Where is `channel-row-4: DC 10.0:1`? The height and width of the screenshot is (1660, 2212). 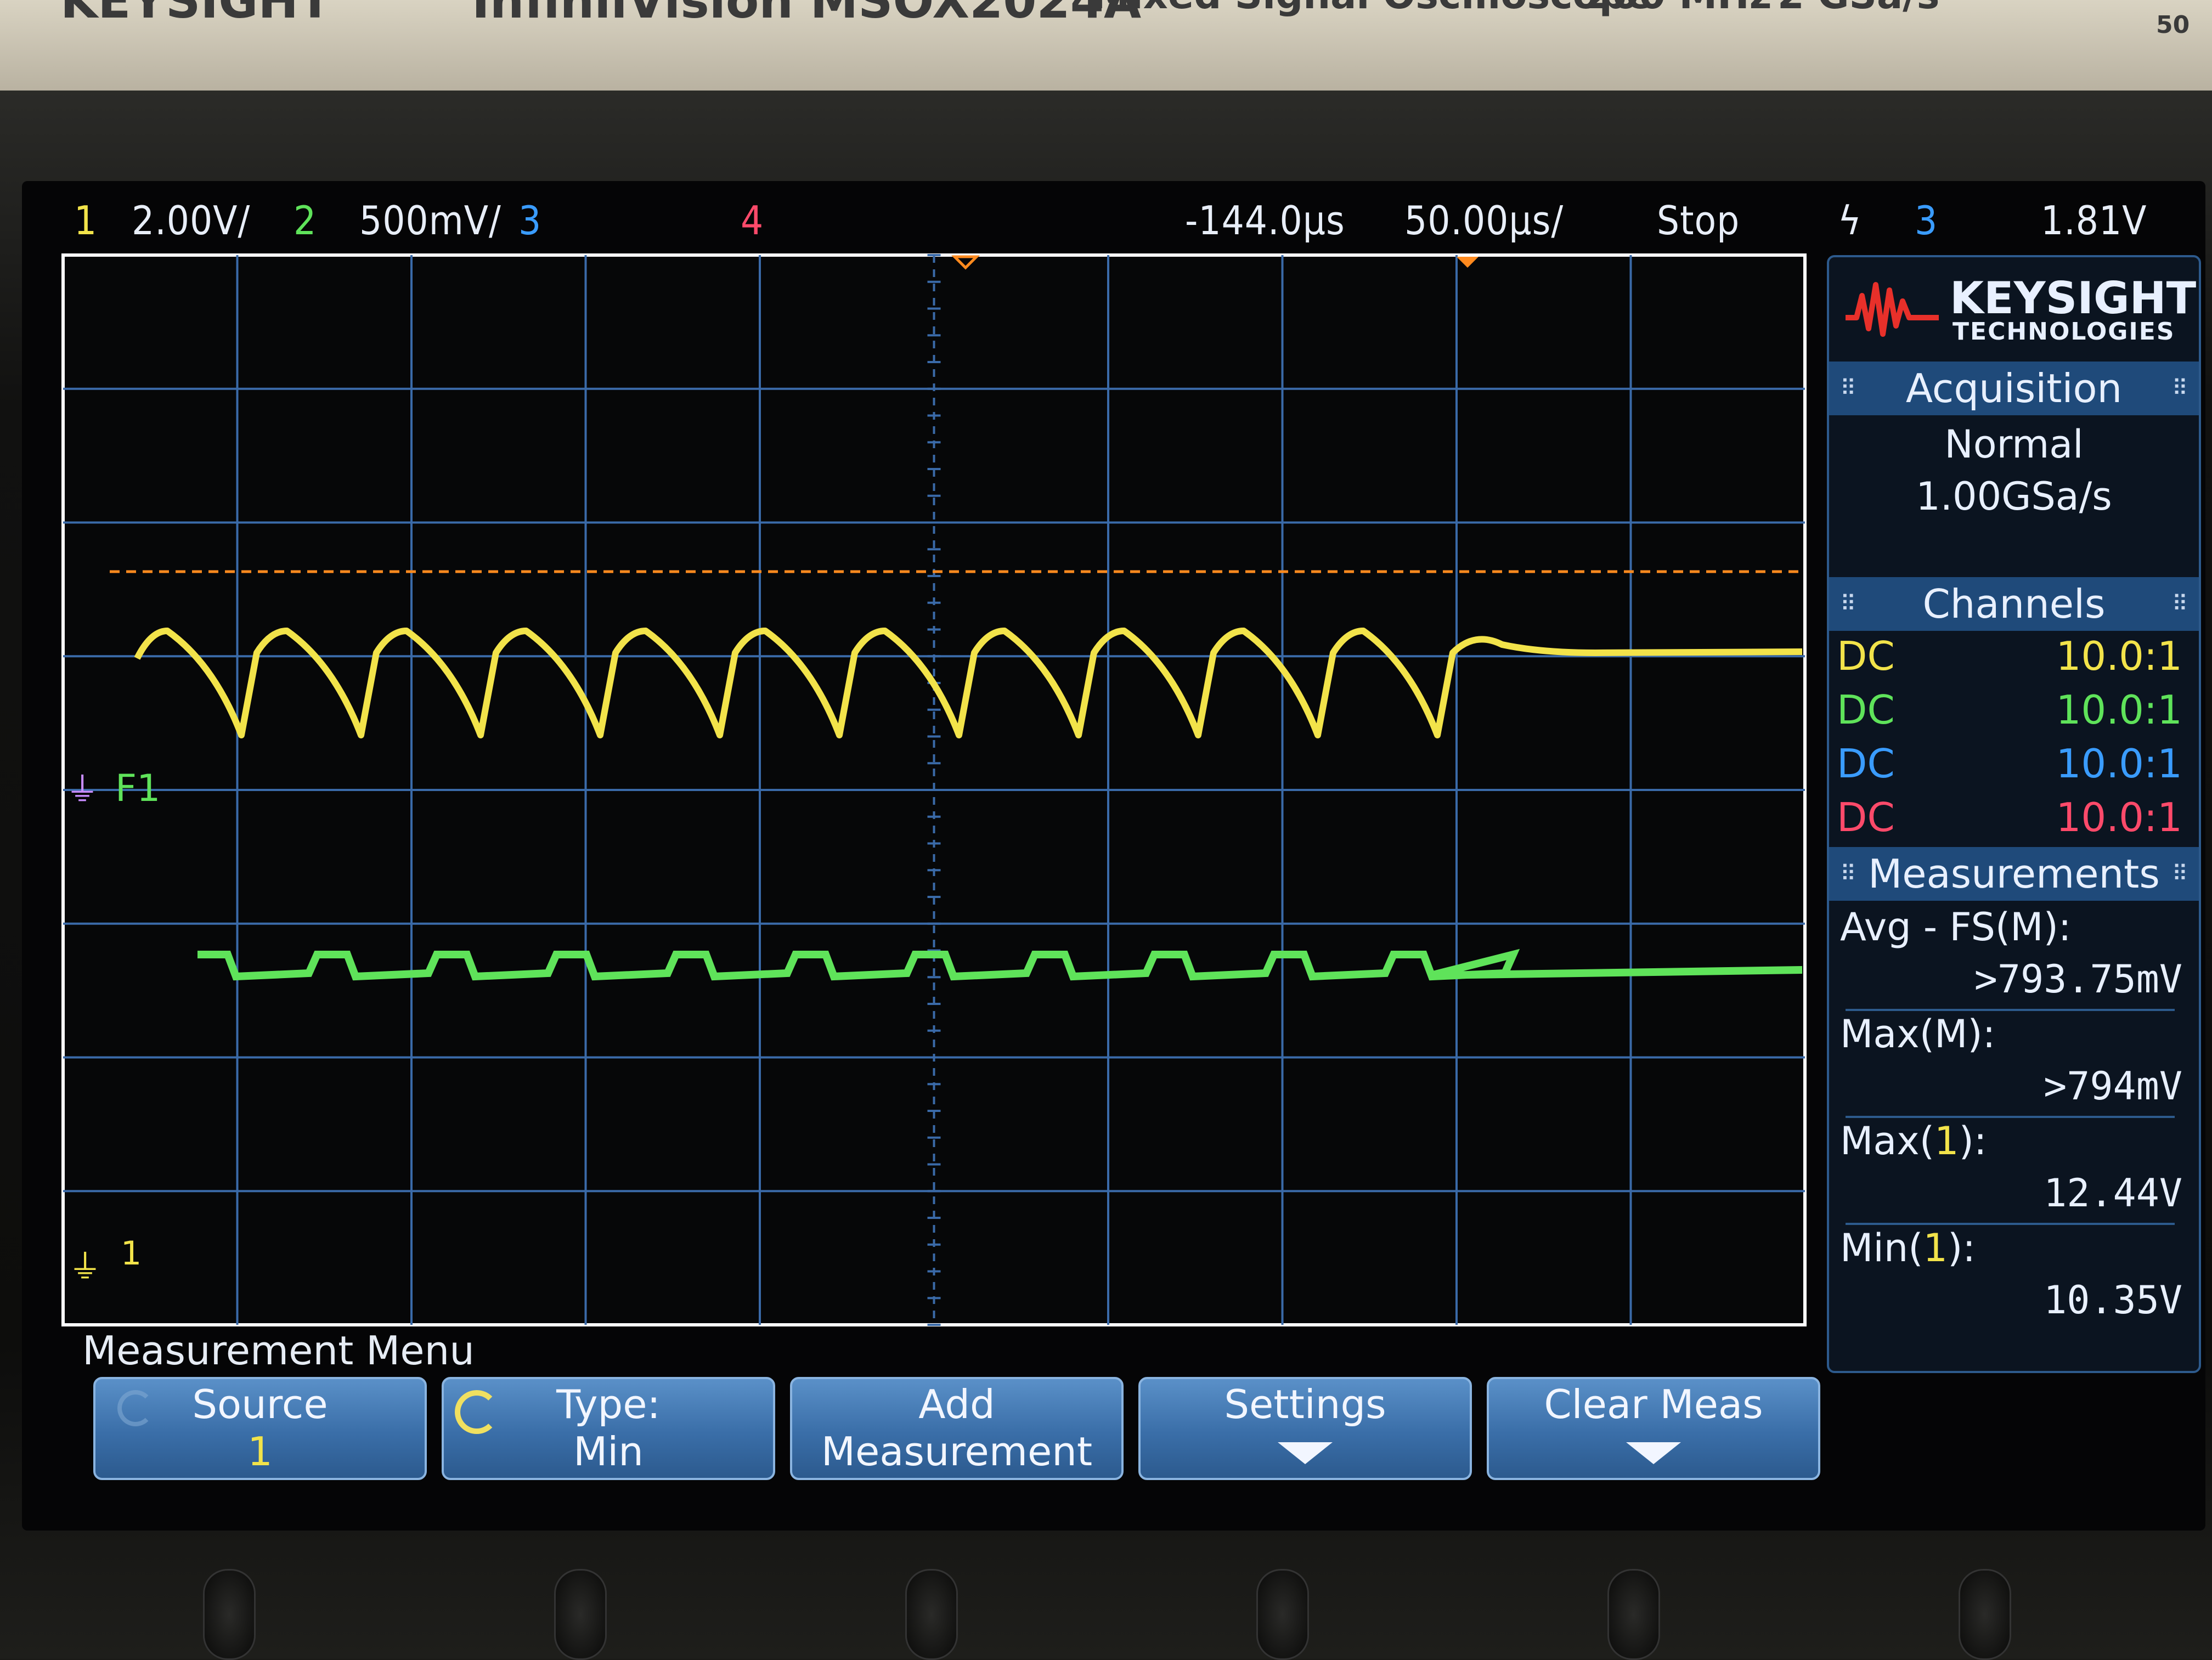
channel-row-4: DC 10.0:1 is located at coordinates (2009, 817).